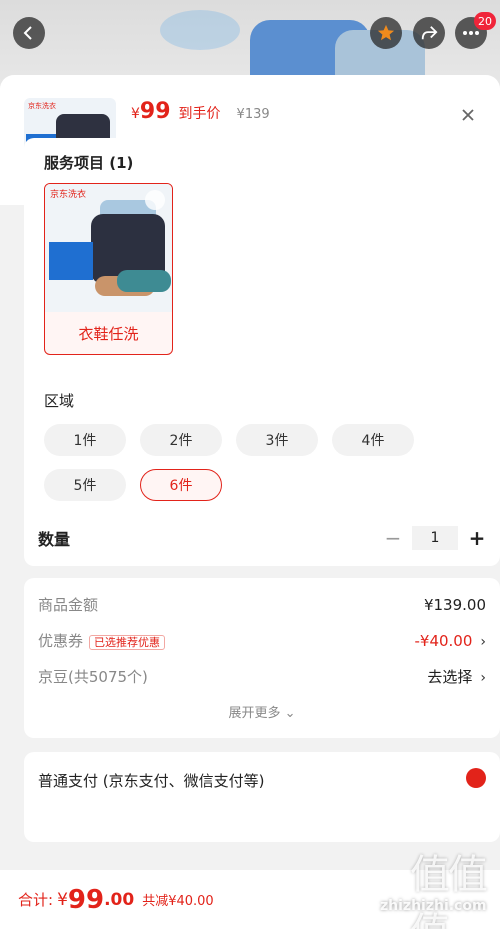 The image size is (500, 929). Describe the element at coordinates (93, 677) in the screenshot. I see `beans-label: 京豆(共5075个)` at that location.